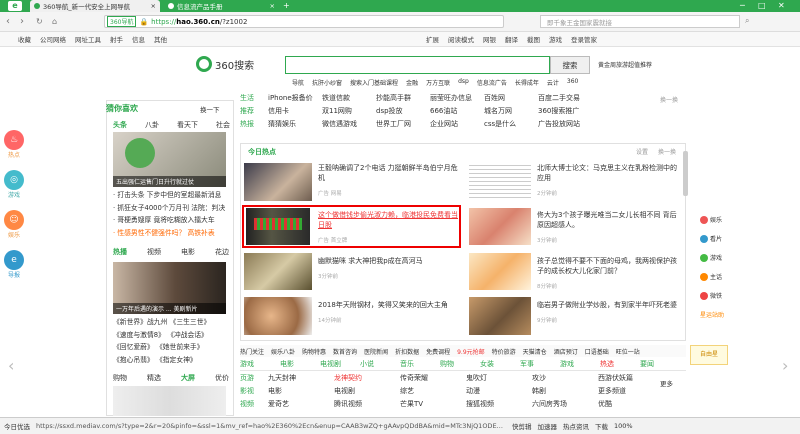 The image size is (800, 434). I want to click on category-link: 特价旅游, so click(504, 351).